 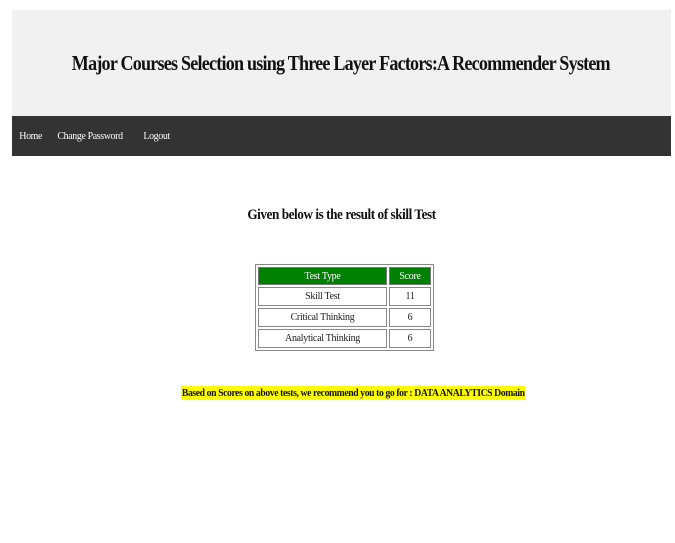 I want to click on table-row: Skill Test 11, so click(x=344, y=296).